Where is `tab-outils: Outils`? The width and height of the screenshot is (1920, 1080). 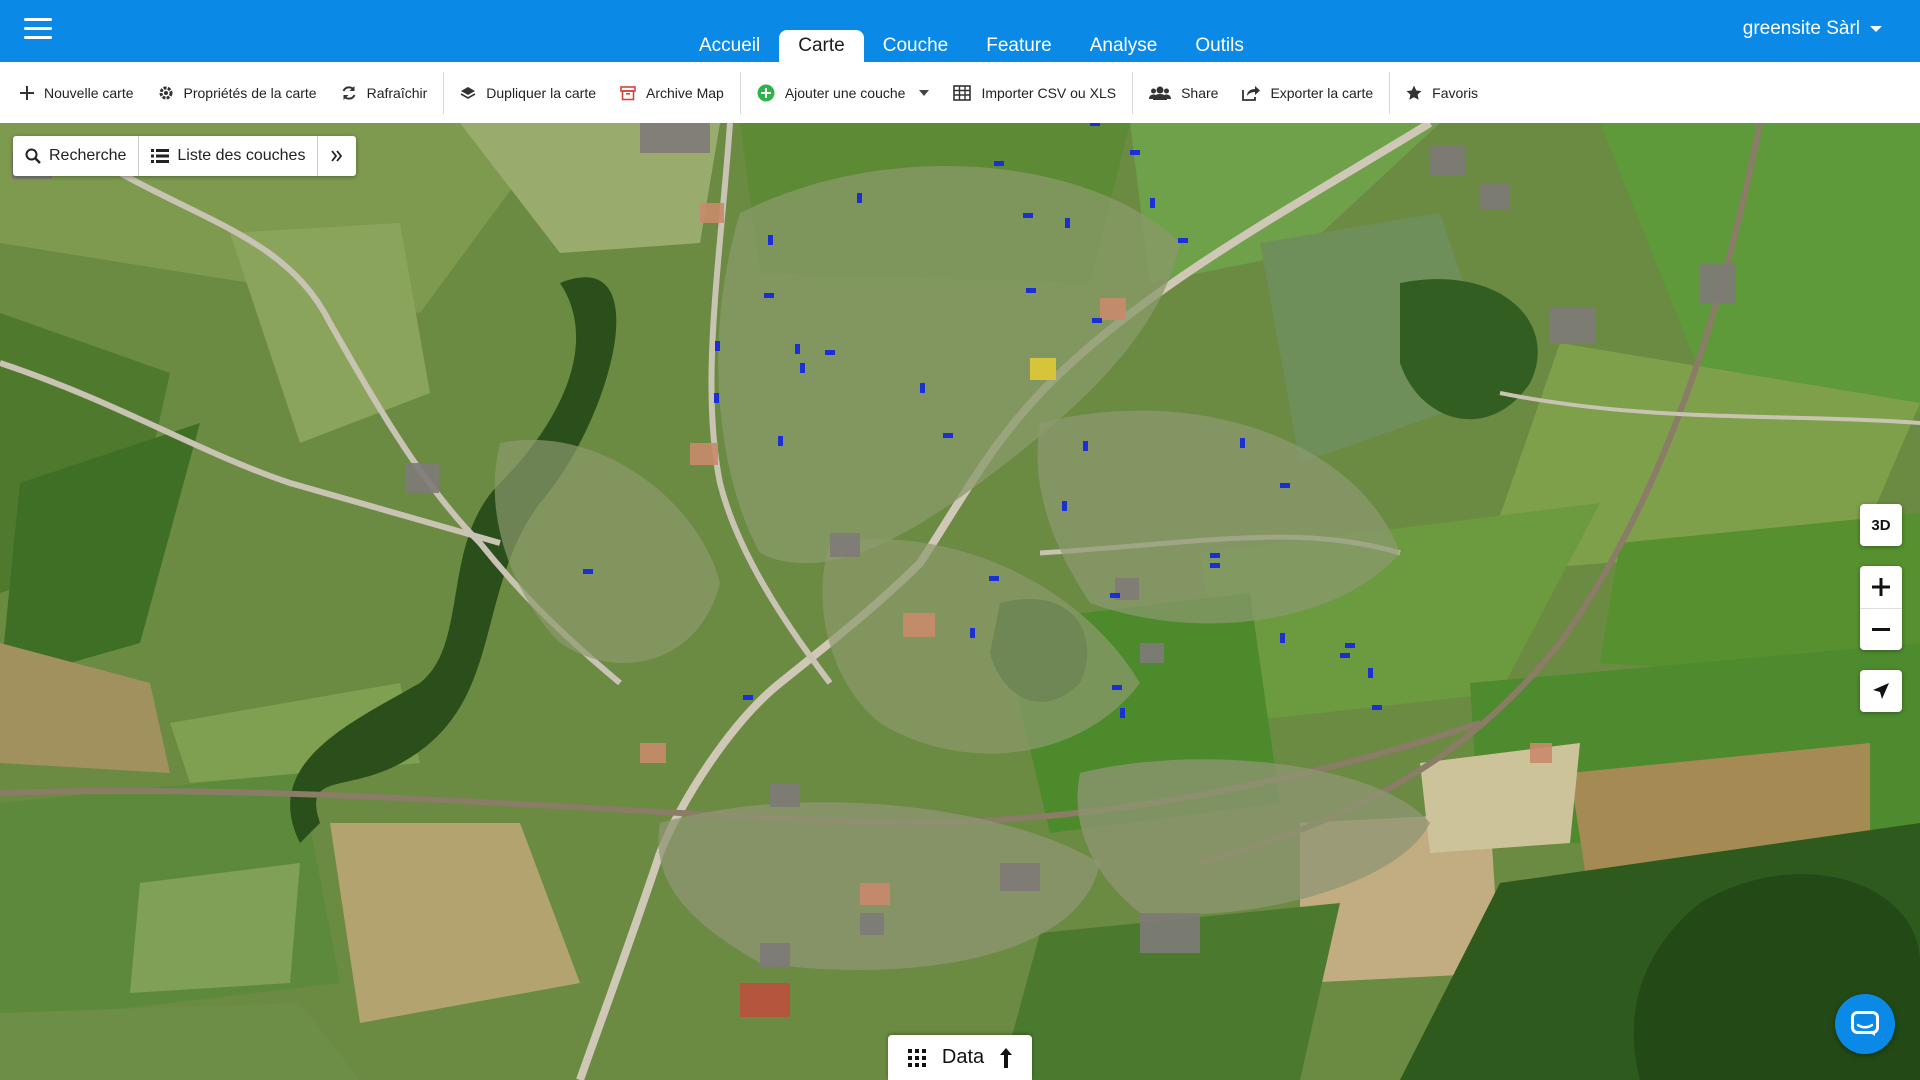
tab-outils: Outils is located at coordinates (1219, 46).